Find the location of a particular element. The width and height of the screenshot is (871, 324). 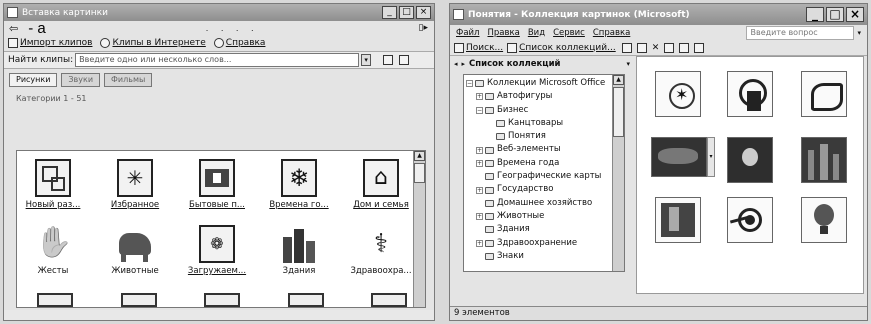

paste-icon is located at coordinates (641, 47).